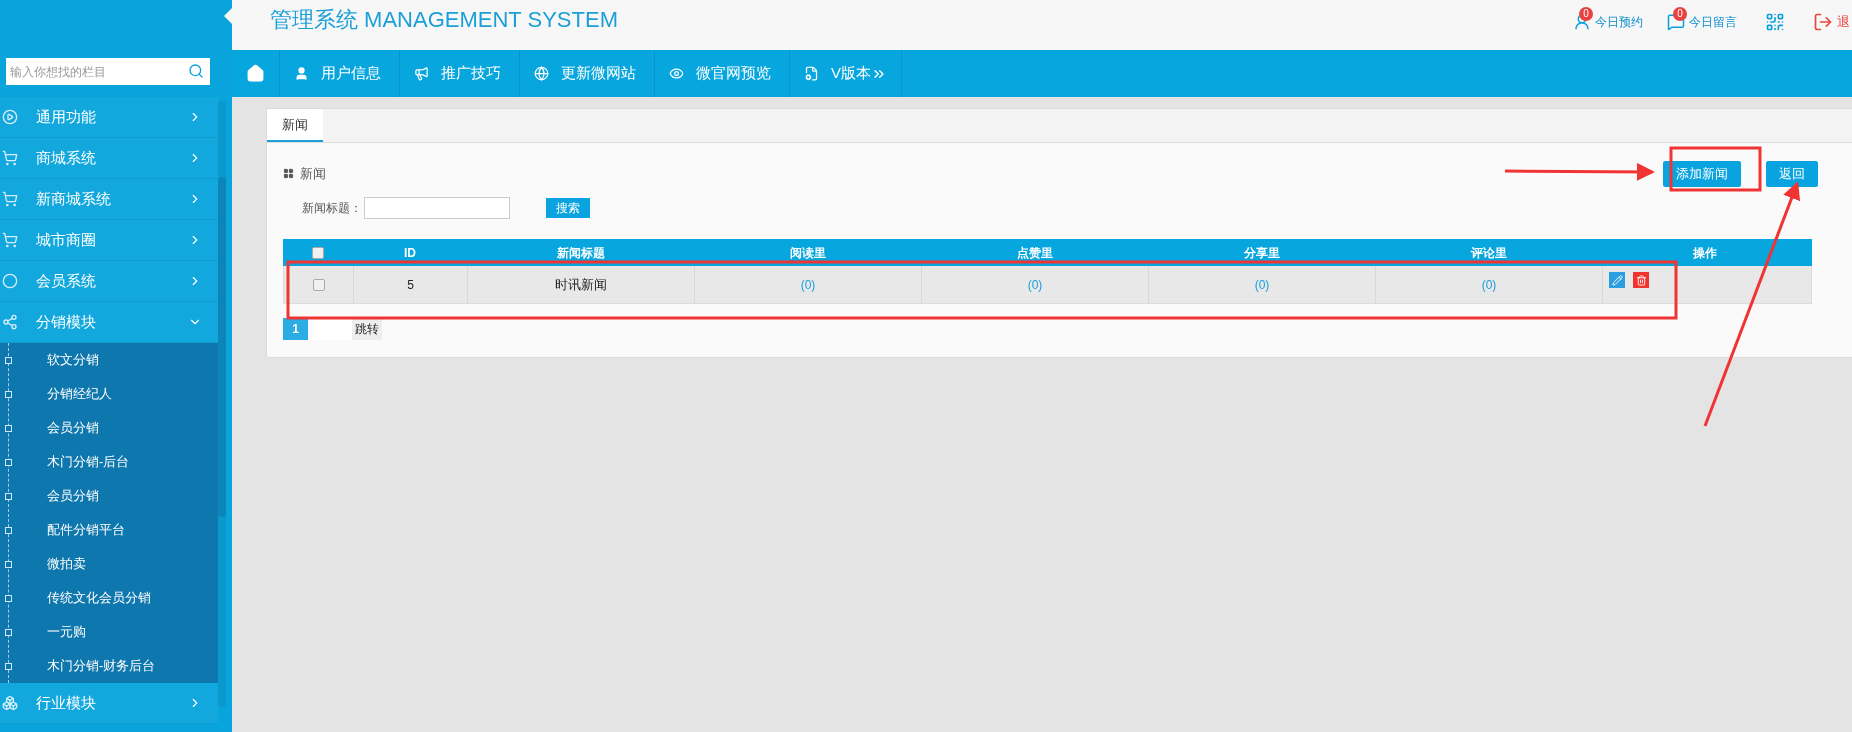 The image size is (1852, 732). I want to click on header-link: 今日预约, so click(1619, 22).